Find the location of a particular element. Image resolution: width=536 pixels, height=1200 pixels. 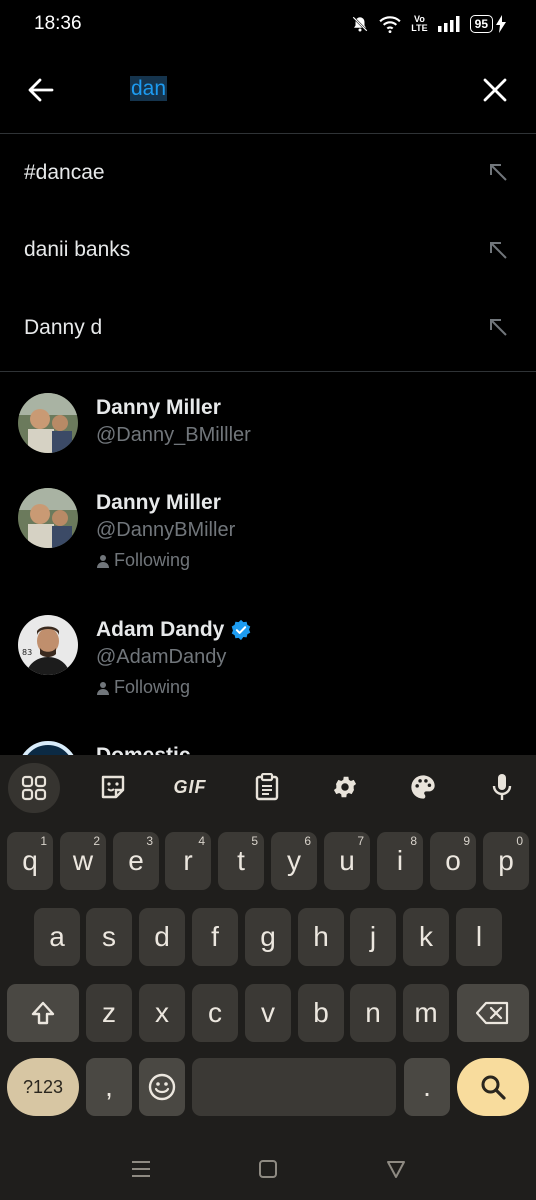

menu-icon is located at coordinates (141, 1169).